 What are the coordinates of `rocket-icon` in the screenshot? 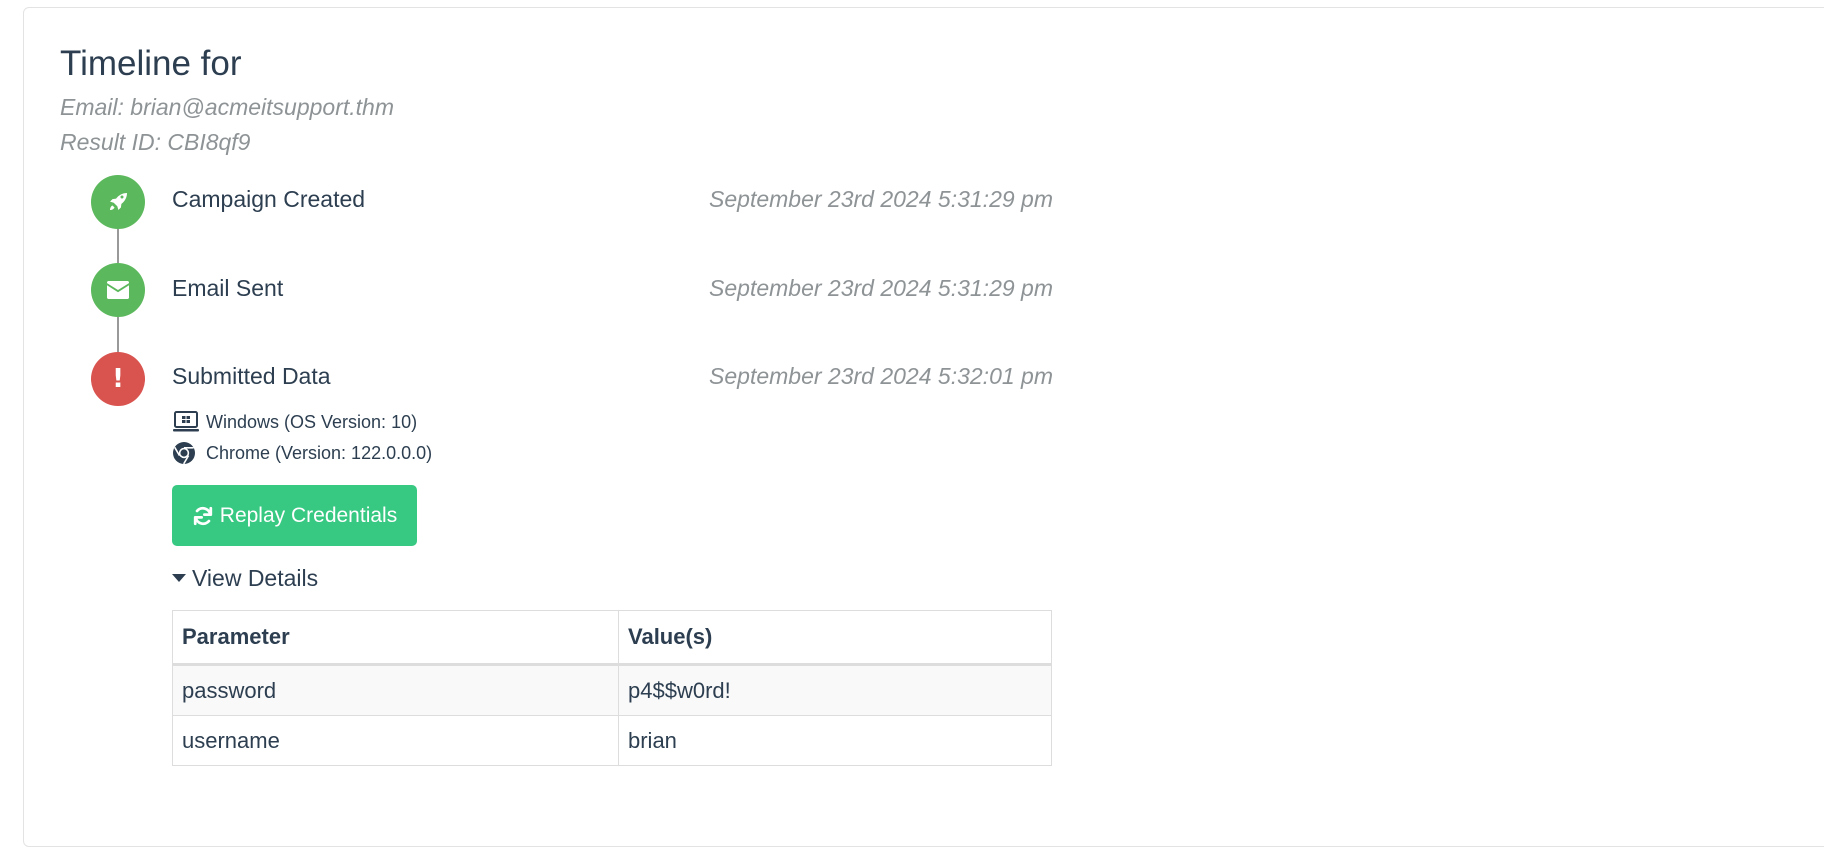 It's located at (118, 202).